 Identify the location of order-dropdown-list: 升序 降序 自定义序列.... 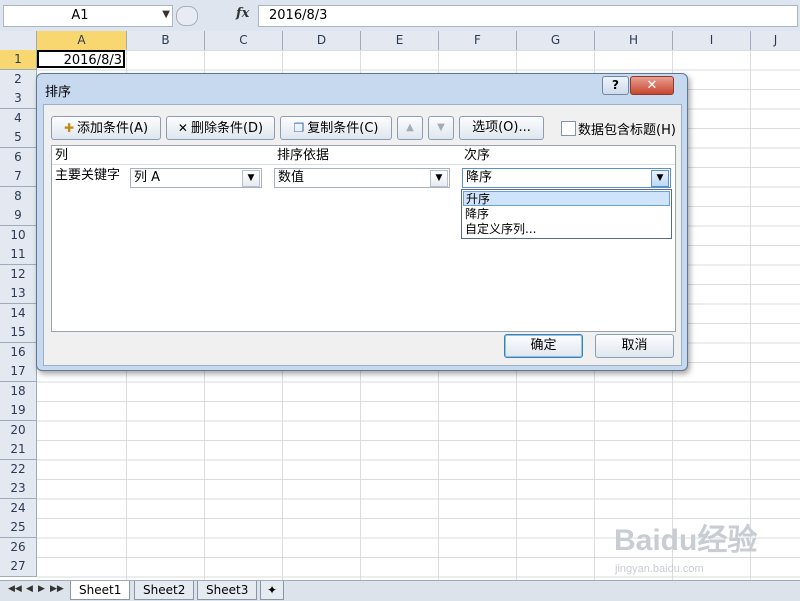
(566, 214).